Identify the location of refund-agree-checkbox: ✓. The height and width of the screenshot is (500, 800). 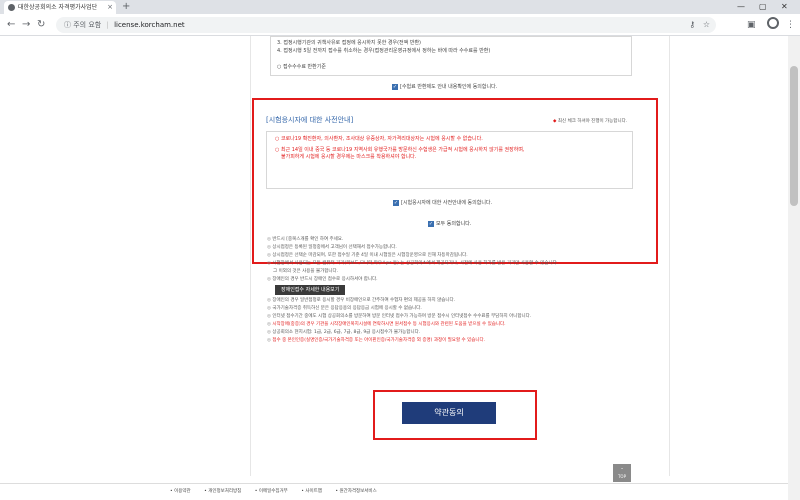
(395, 86).